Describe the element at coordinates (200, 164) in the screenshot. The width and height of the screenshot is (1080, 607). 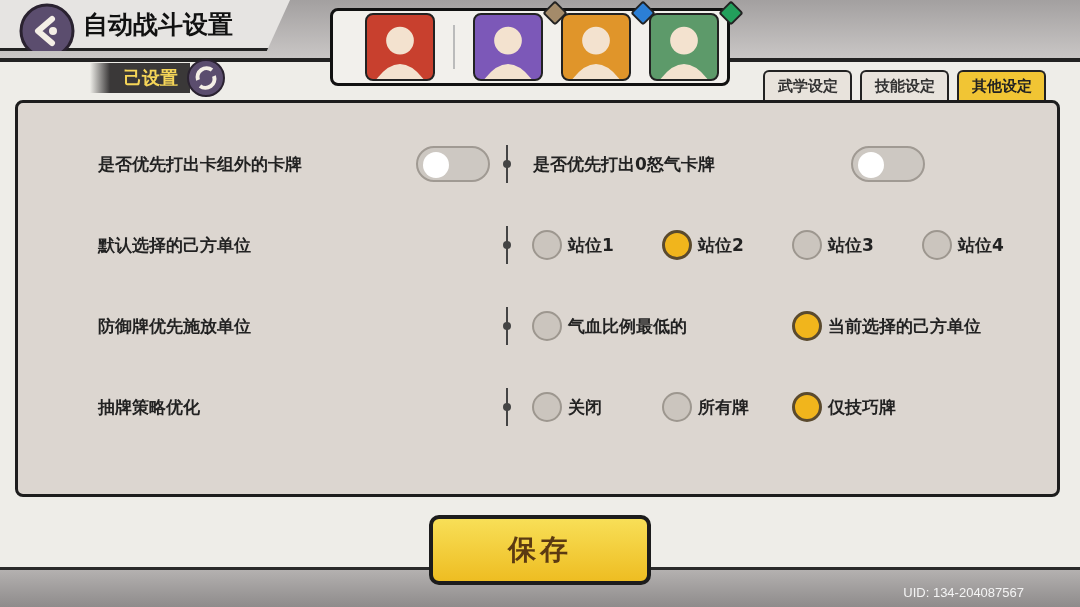
I see `setting-label: 是否优先打出卡组外的卡牌` at that location.